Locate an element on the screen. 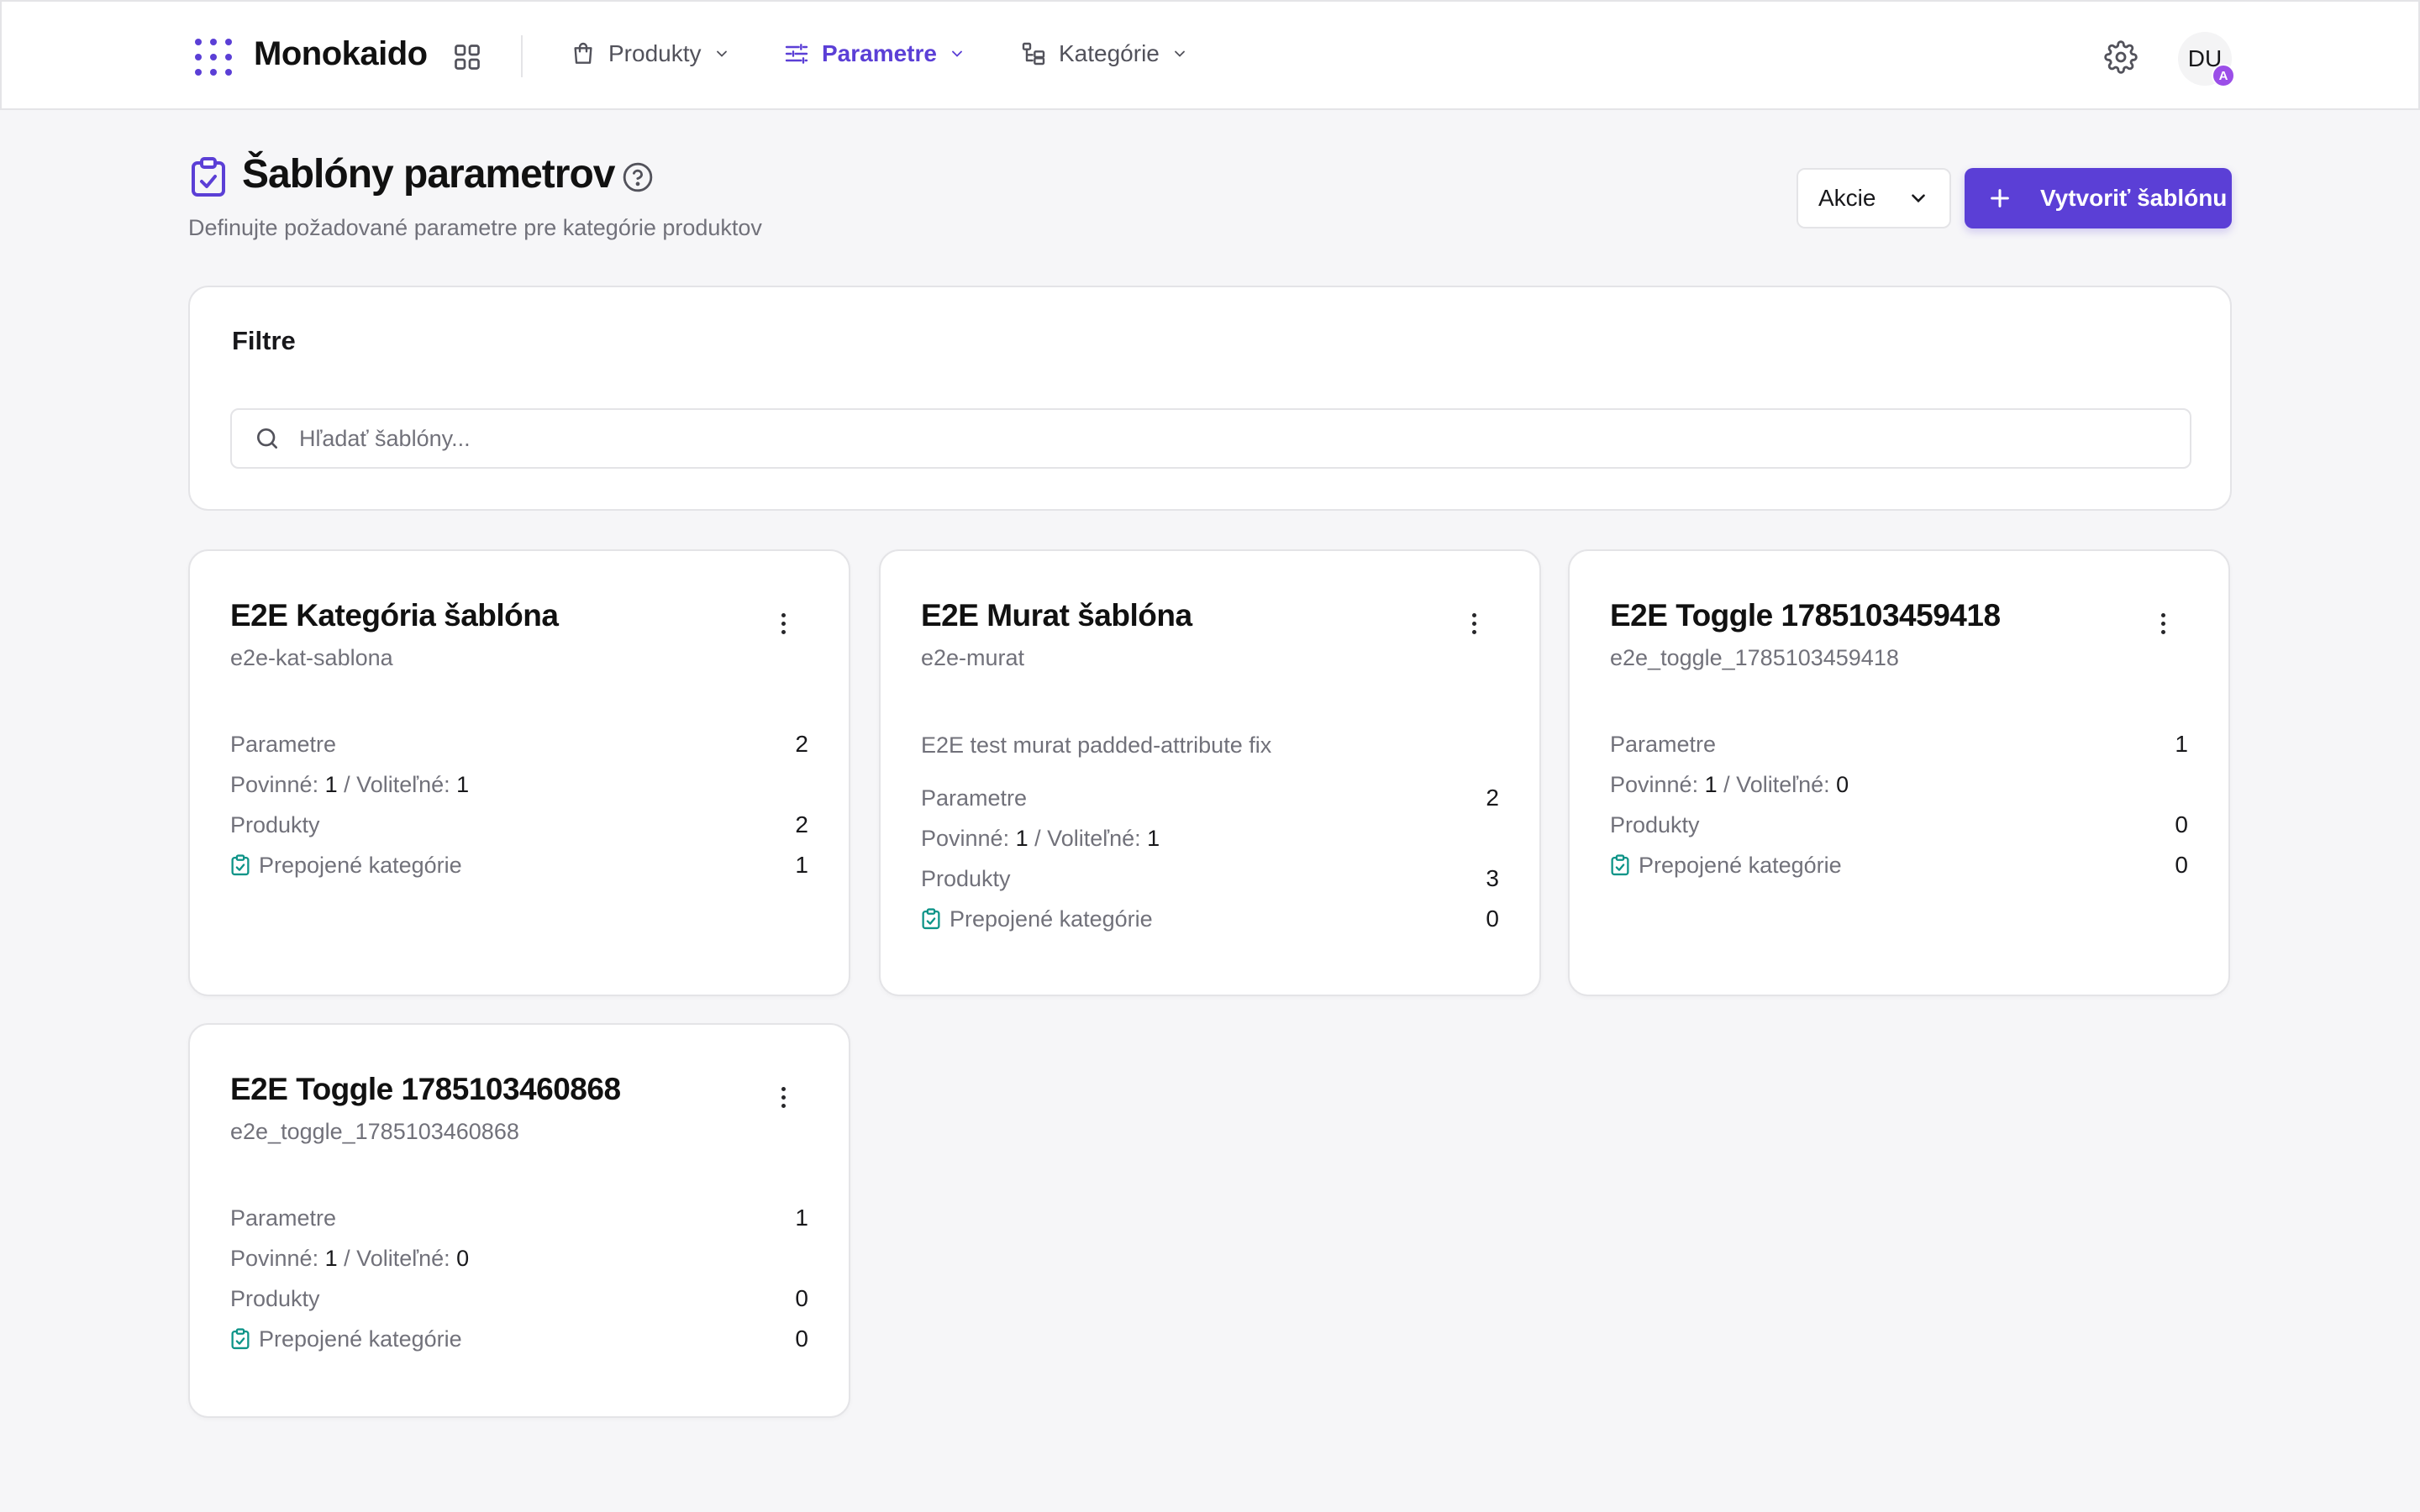  nav-divider is located at coordinates (522, 56).